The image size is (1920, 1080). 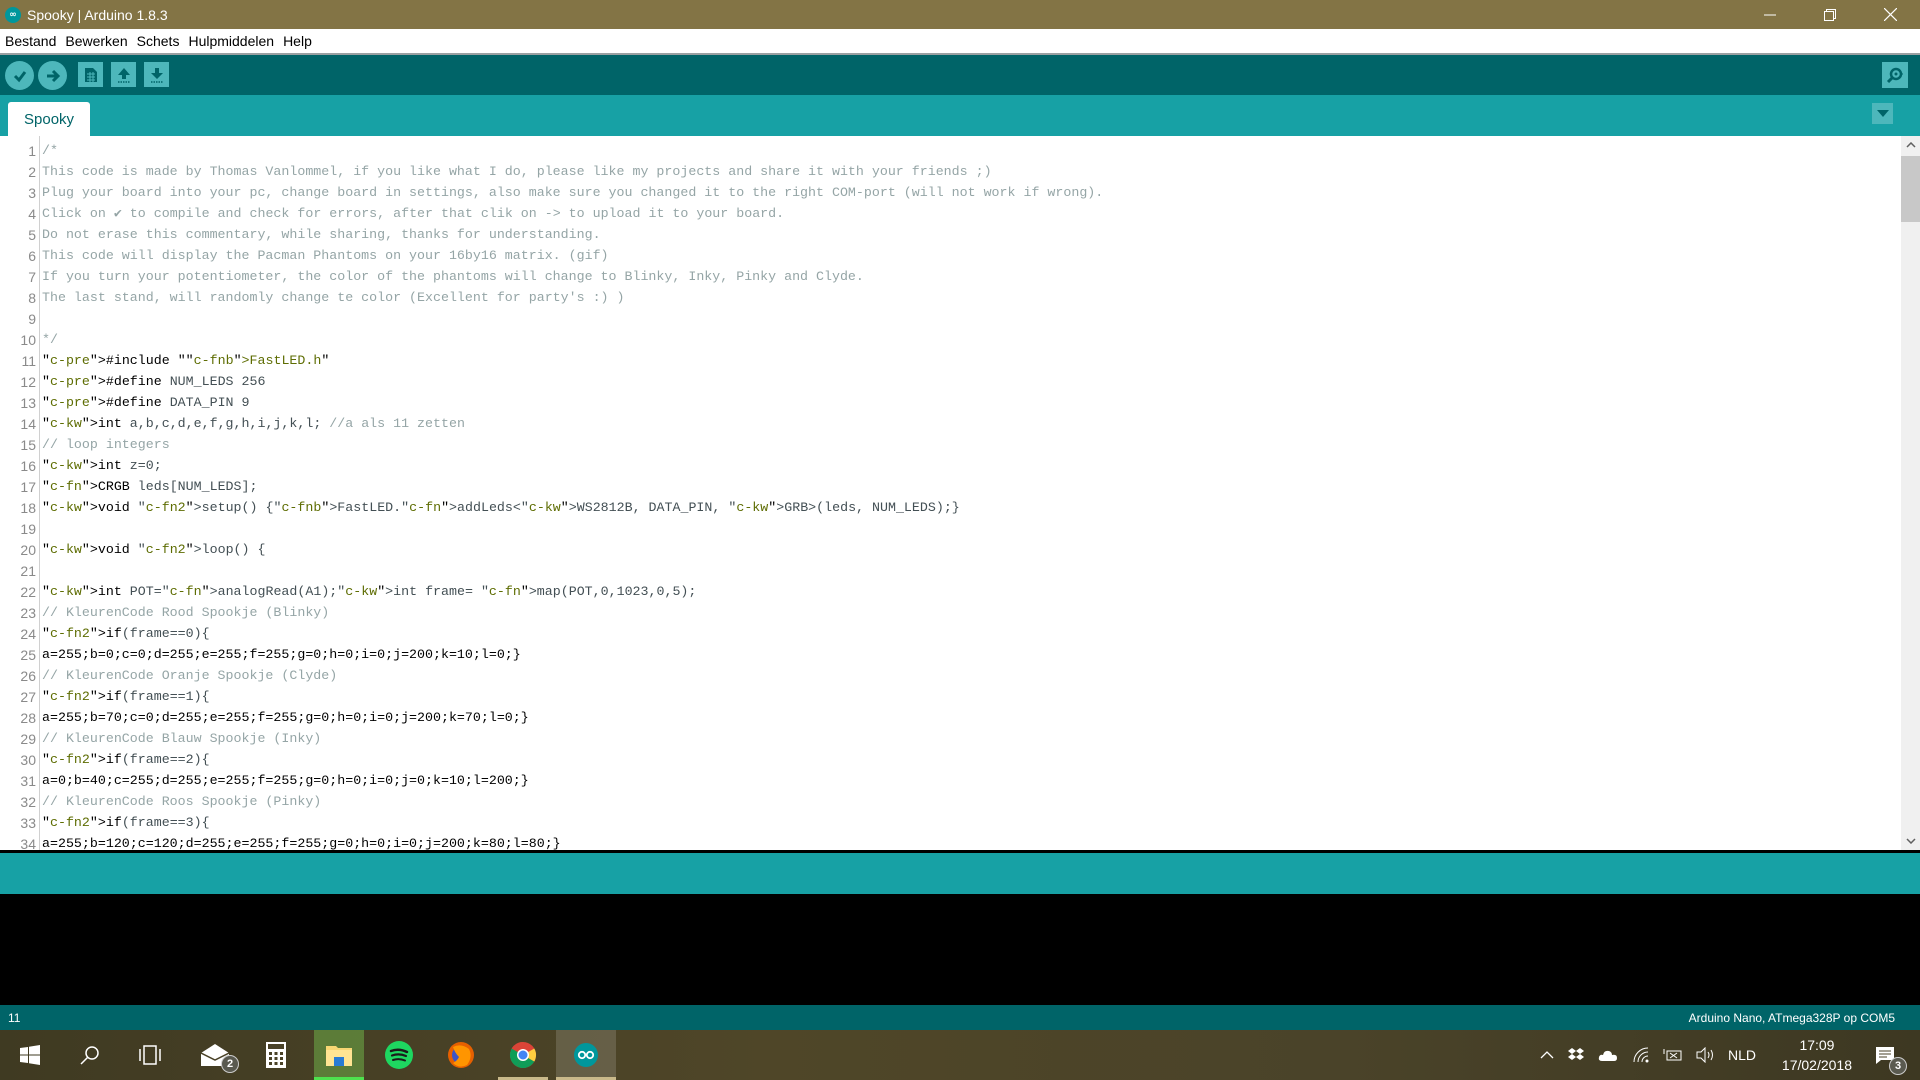 I want to click on code-line: 15 // loop integers, so click(x=940, y=444).